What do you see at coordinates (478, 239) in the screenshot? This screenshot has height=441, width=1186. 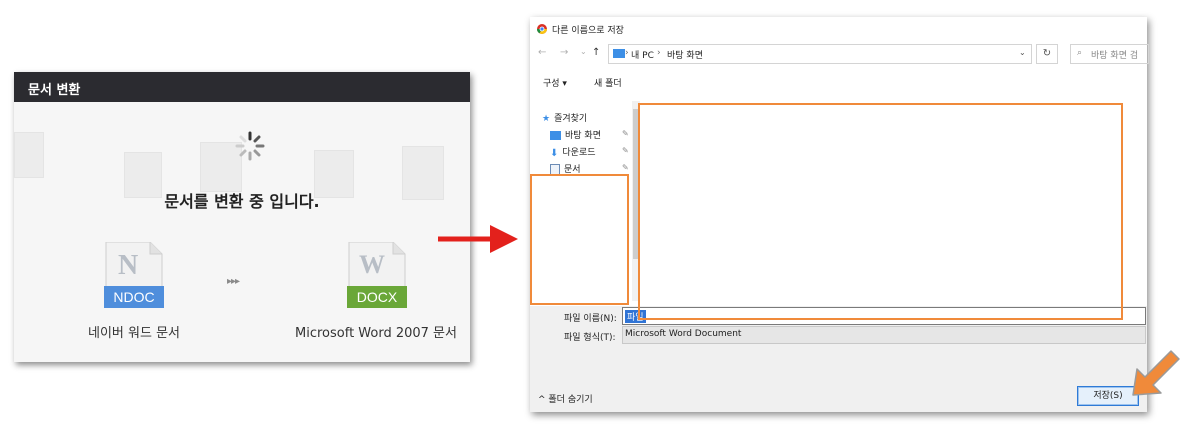 I see `red-arrow-icon` at bounding box center [478, 239].